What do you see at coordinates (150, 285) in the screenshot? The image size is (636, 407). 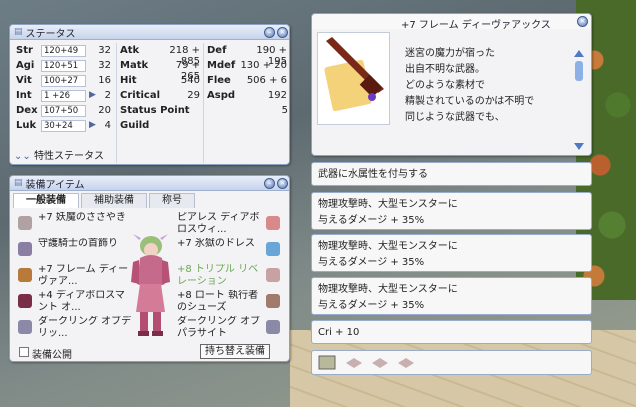 I see `character-sprite` at bounding box center [150, 285].